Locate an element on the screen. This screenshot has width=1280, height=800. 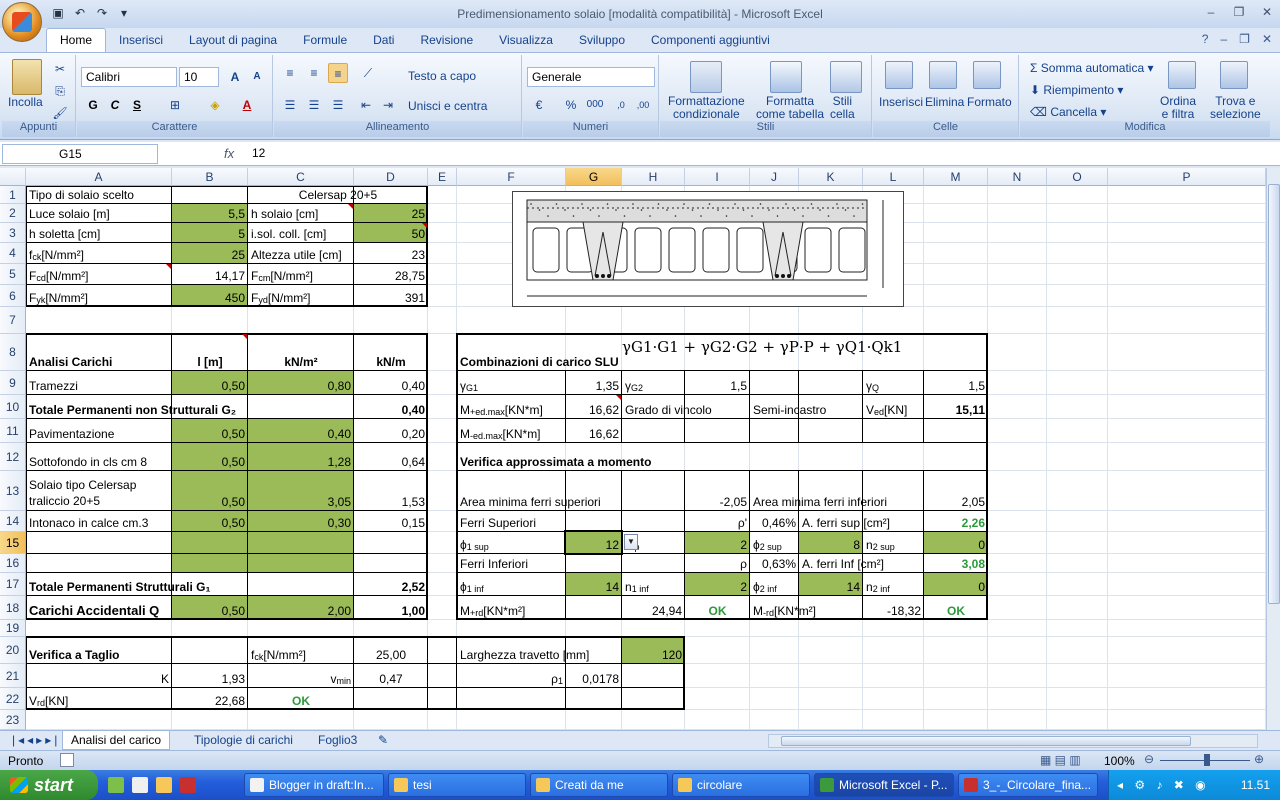
cell-g11: 16,62 is located at coordinates (594, 431).